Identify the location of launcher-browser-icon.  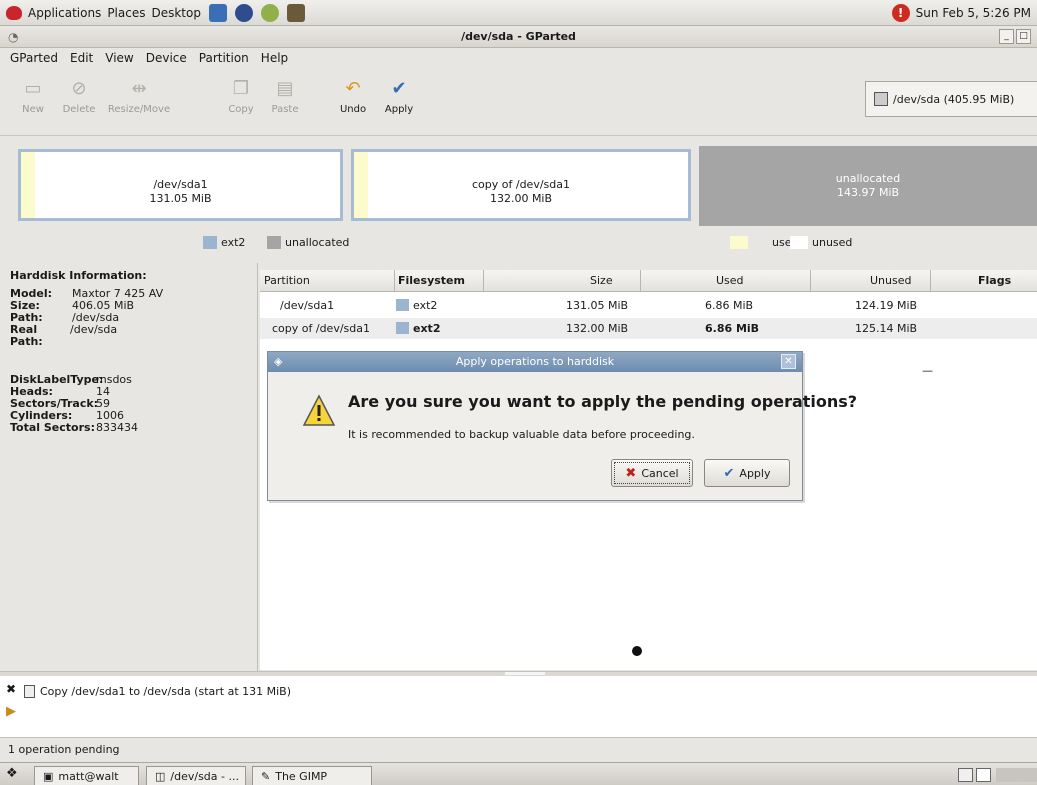
(243, 12).